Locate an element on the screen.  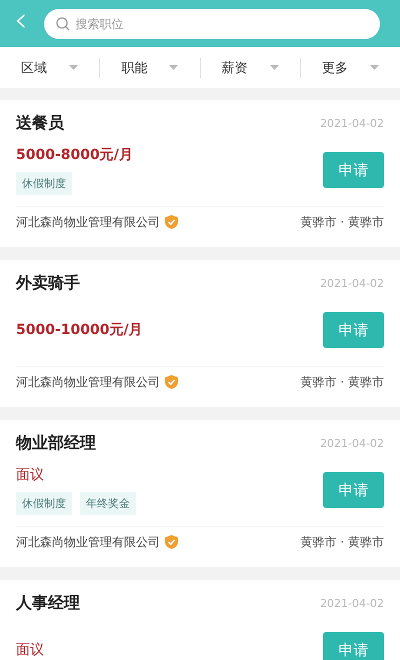
job-title: 外卖骑手 is located at coordinates (48, 283).